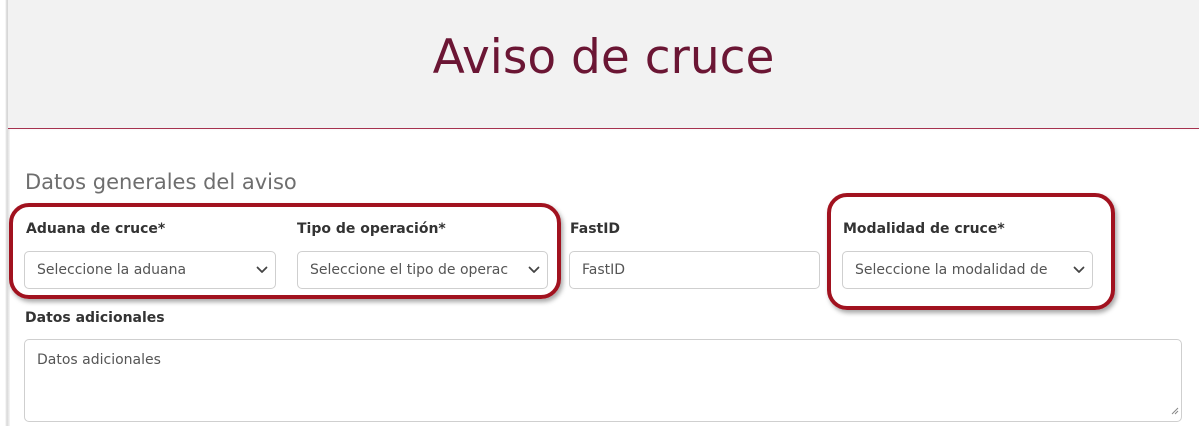  Describe the element at coordinates (1174, 411) in the screenshot. I see `resize-grip-icon` at that location.